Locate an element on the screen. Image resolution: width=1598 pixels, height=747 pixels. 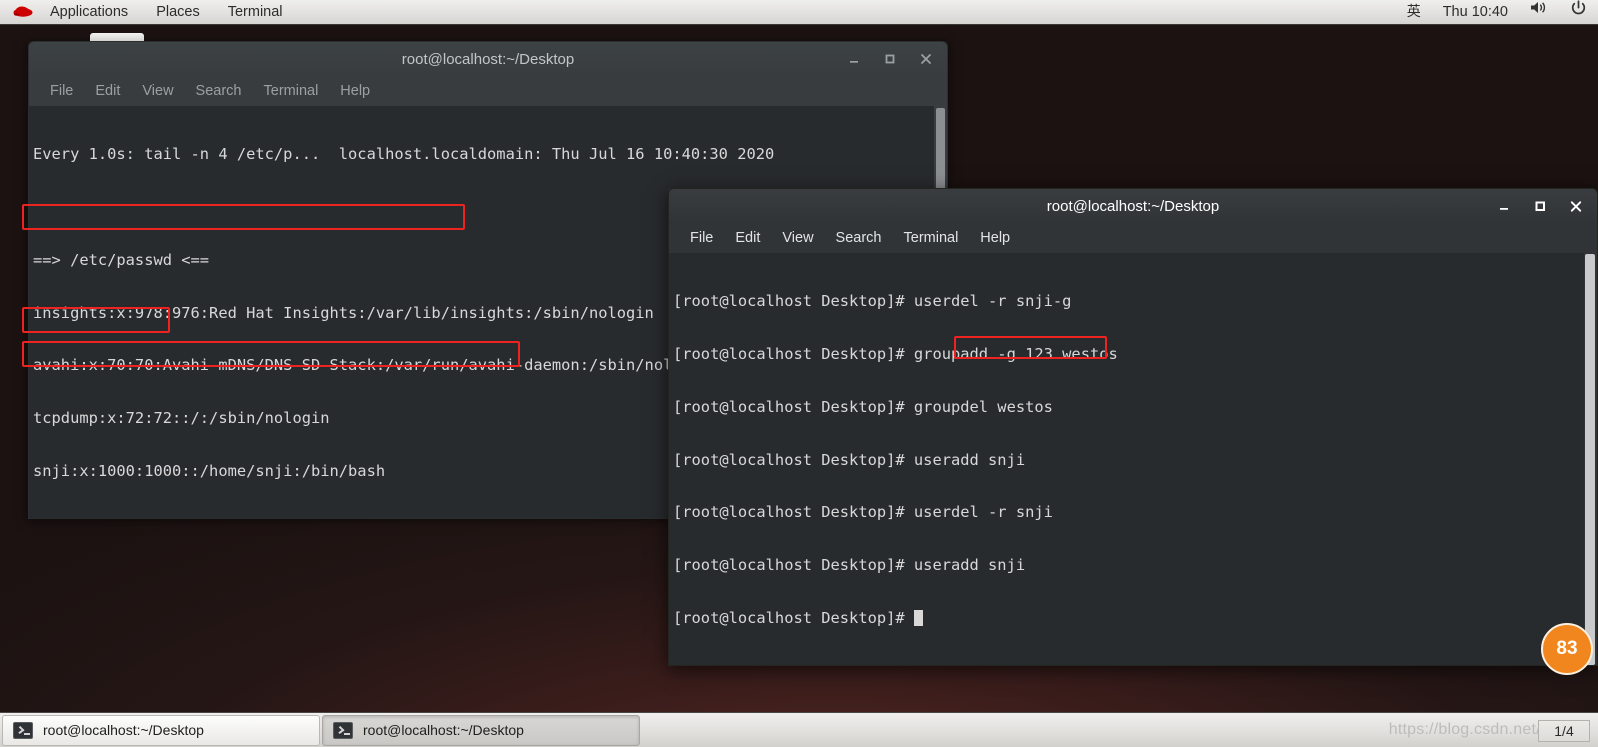
speaker-icon is located at coordinates (1539, 12).